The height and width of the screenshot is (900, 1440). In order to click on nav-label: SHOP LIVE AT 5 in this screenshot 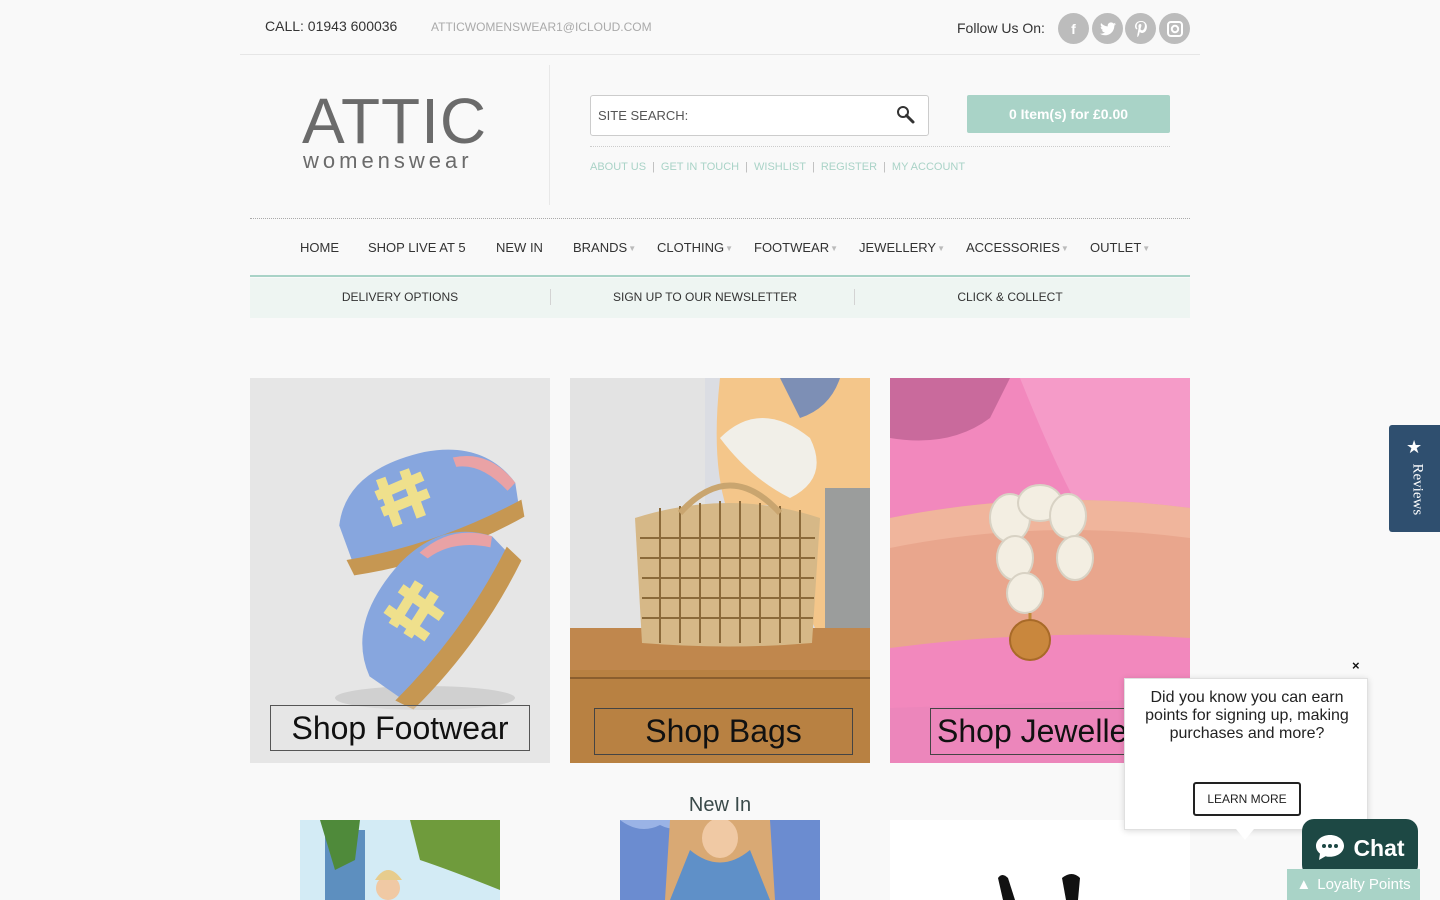, I will do `click(417, 247)`.